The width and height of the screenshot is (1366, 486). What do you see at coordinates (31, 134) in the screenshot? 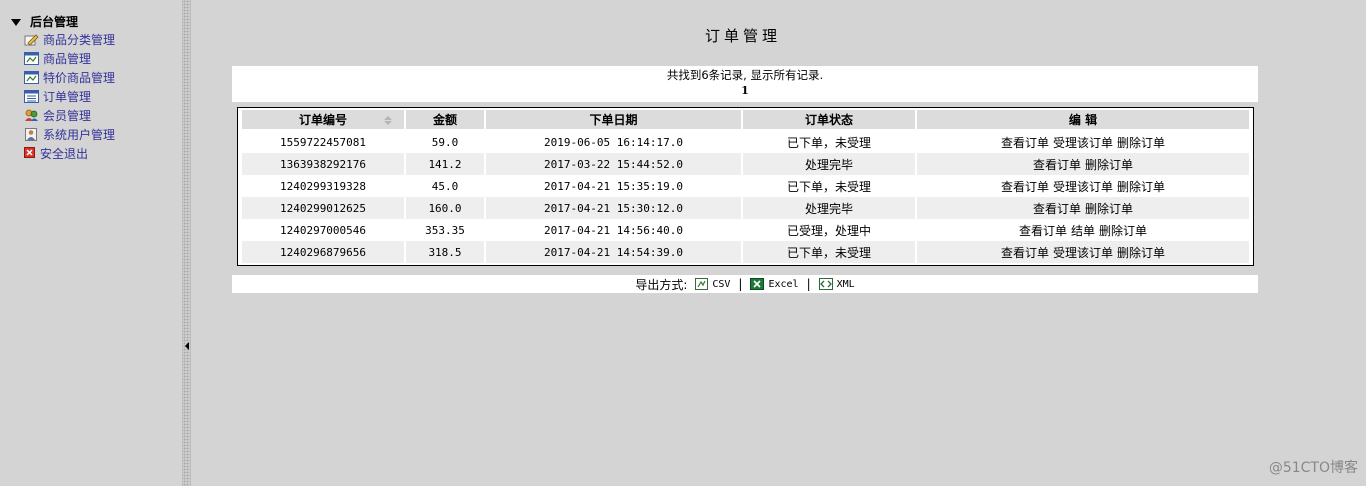
I see `user-icon` at bounding box center [31, 134].